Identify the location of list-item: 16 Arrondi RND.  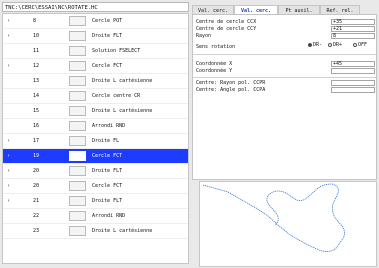
(95, 126).